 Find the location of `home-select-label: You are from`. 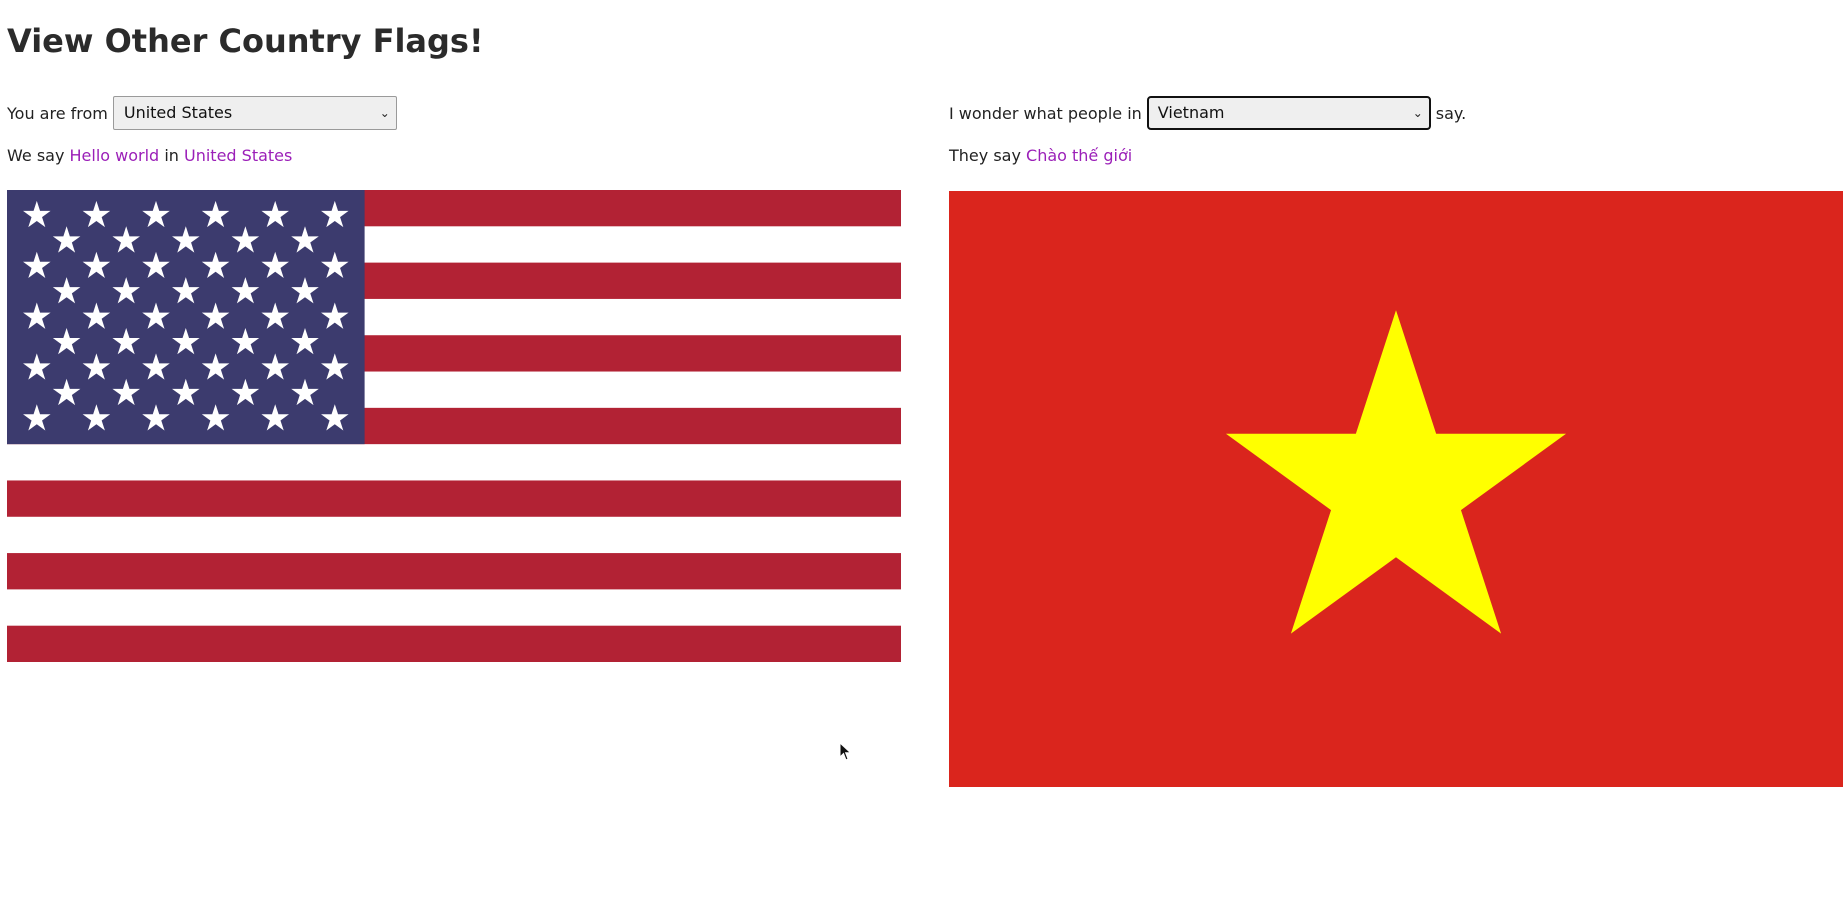

home-select-label: You are from is located at coordinates (57, 113).